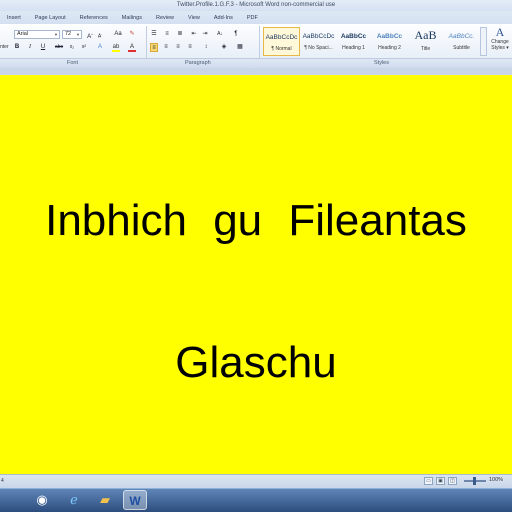  I want to click on numbering-icon: ≡, so click(167, 34).